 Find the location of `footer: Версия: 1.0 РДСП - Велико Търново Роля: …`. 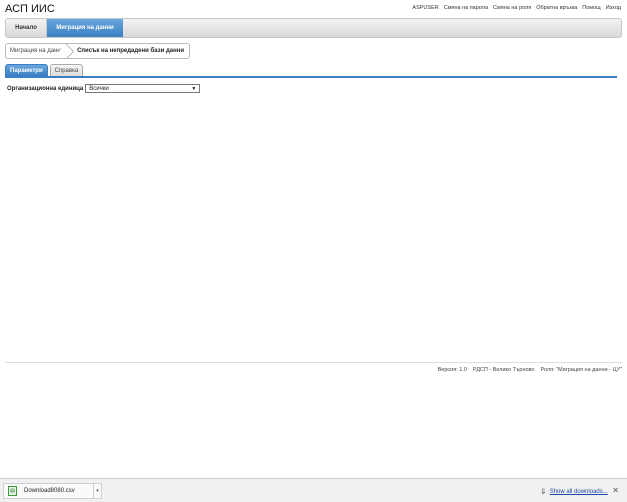

footer: Версия: 1.0 РДСП - Велико Търново Роля: … is located at coordinates (530, 370).